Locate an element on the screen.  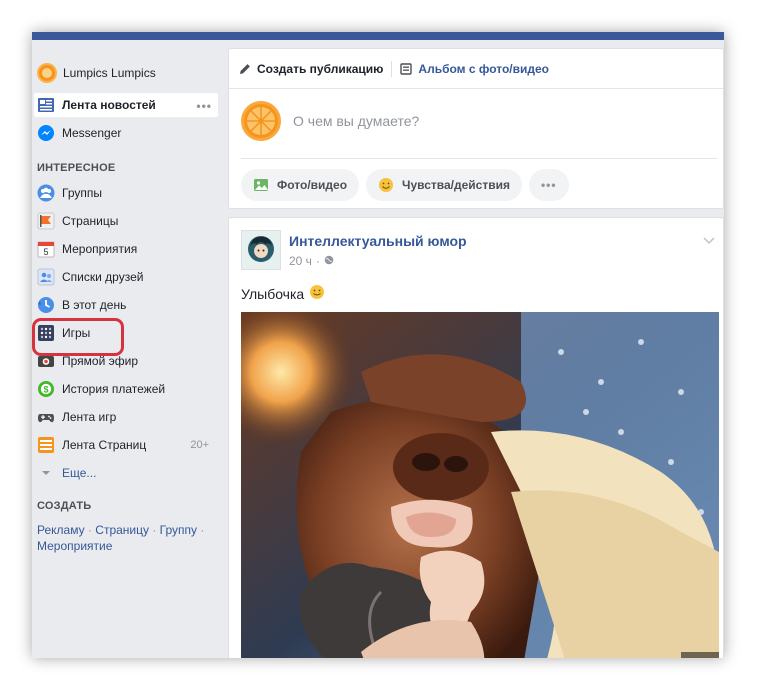
globe-icon is located at coordinates (329, 261).